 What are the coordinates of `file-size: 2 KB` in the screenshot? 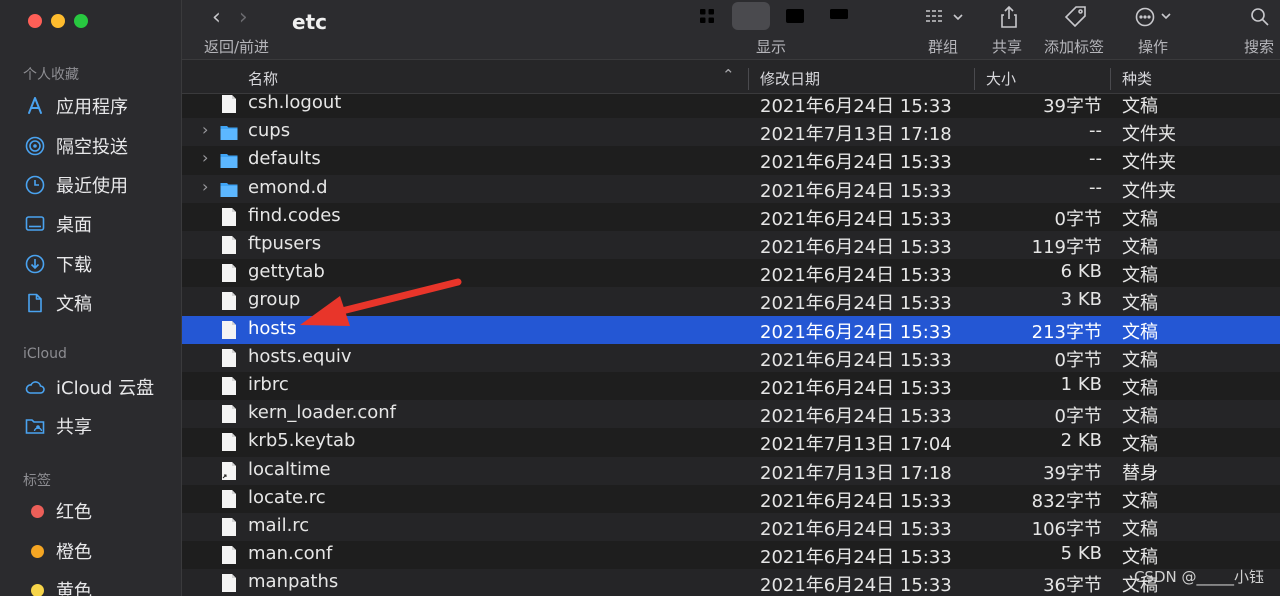 It's located at (1081, 441).